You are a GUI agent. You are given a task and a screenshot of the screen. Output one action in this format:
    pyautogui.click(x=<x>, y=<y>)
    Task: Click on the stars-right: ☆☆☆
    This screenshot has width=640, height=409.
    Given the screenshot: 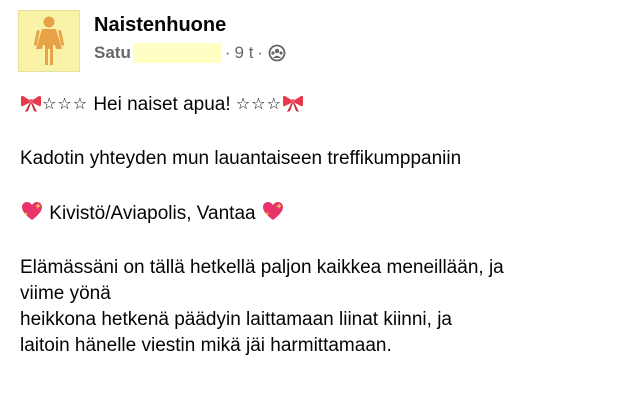 What is the action you would take?
    pyautogui.click(x=258, y=104)
    